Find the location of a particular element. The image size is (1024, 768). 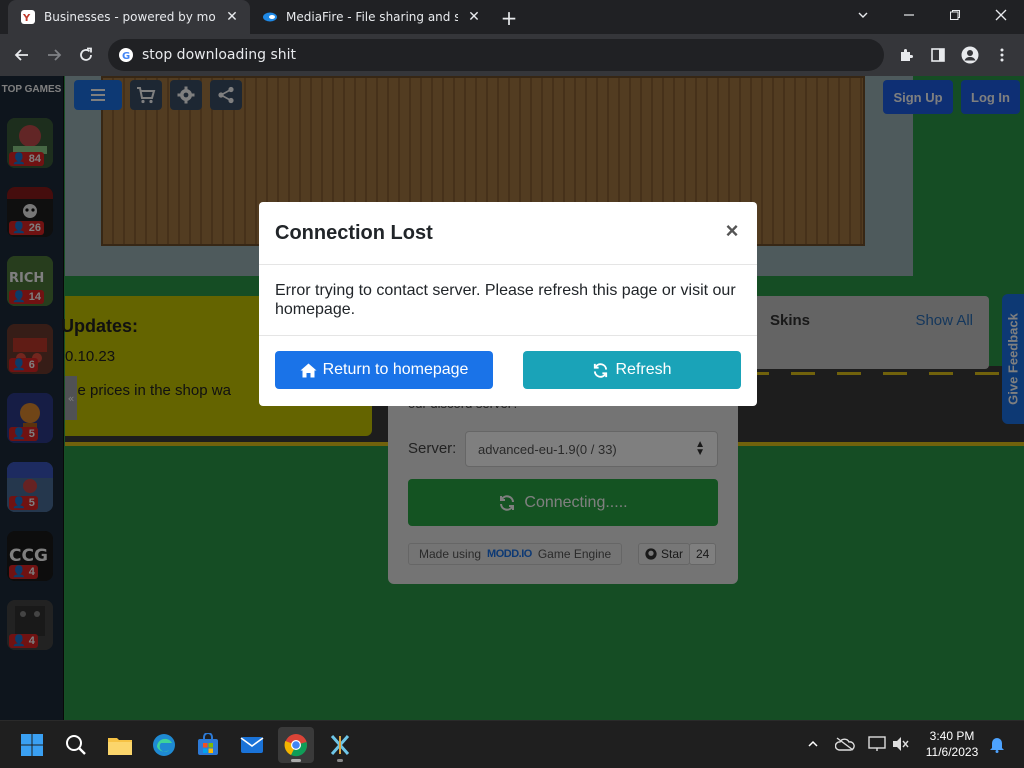

app-button is located at coordinates (340, 745).